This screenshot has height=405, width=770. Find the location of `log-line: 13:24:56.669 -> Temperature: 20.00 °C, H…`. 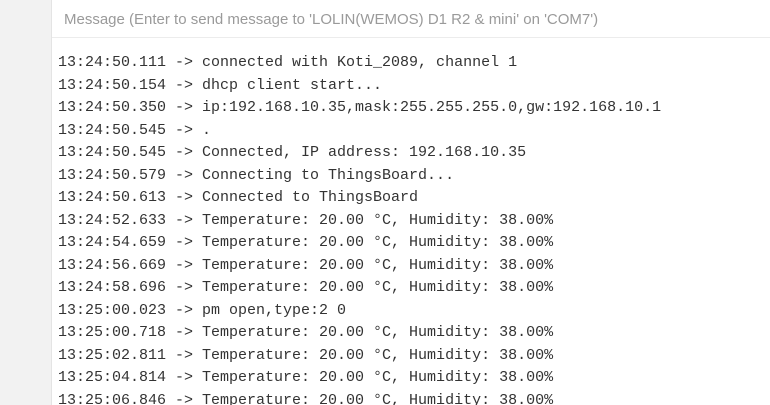

log-line: 13:24:56.669 -> Temperature: 20.00 °C, H… is located at coordinates (306, 265).